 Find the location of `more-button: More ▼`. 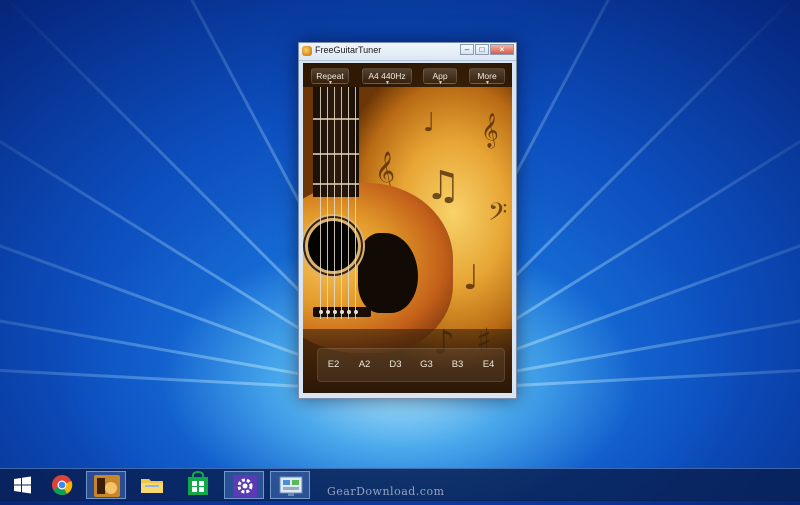

more-button: More ▼ is located at coordinates (487, 77).